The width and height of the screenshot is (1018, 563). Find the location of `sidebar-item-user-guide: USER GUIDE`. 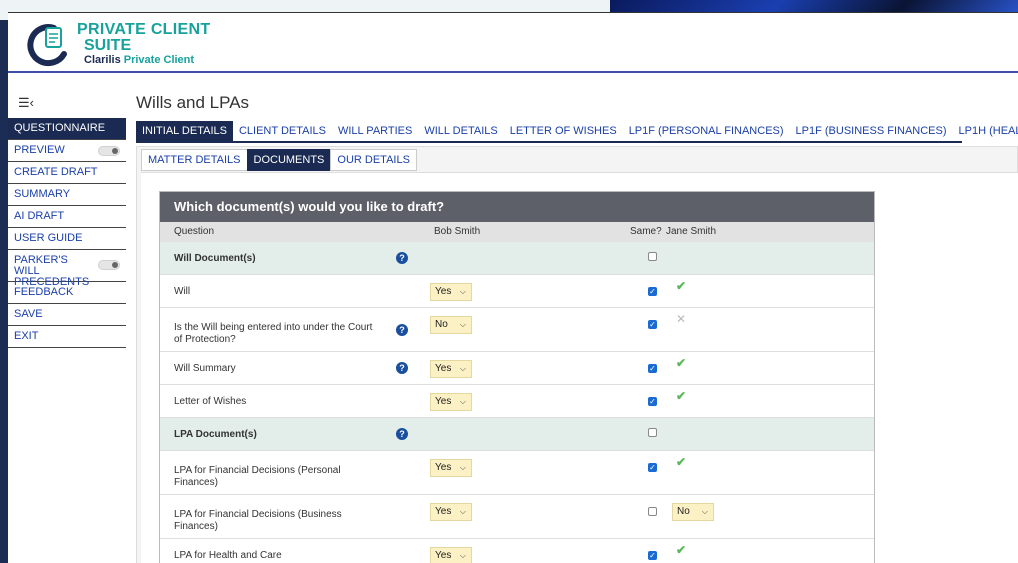

sidebar-item-user-guide: USER GUIDE is located at coordinates (67, 239).